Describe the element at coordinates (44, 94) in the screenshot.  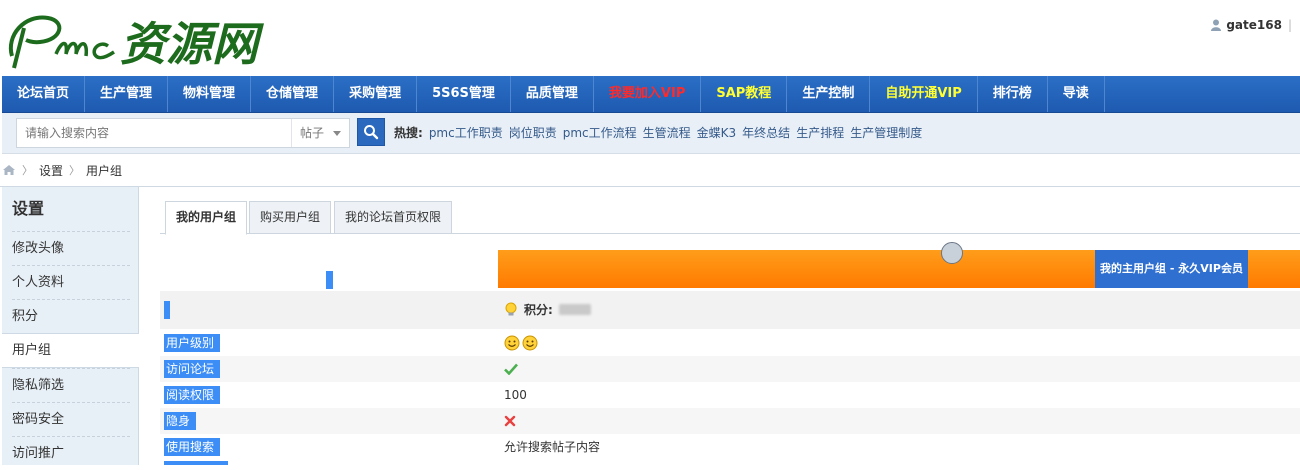
I see `nav-item-forum-home: 论坛首页` at that location.